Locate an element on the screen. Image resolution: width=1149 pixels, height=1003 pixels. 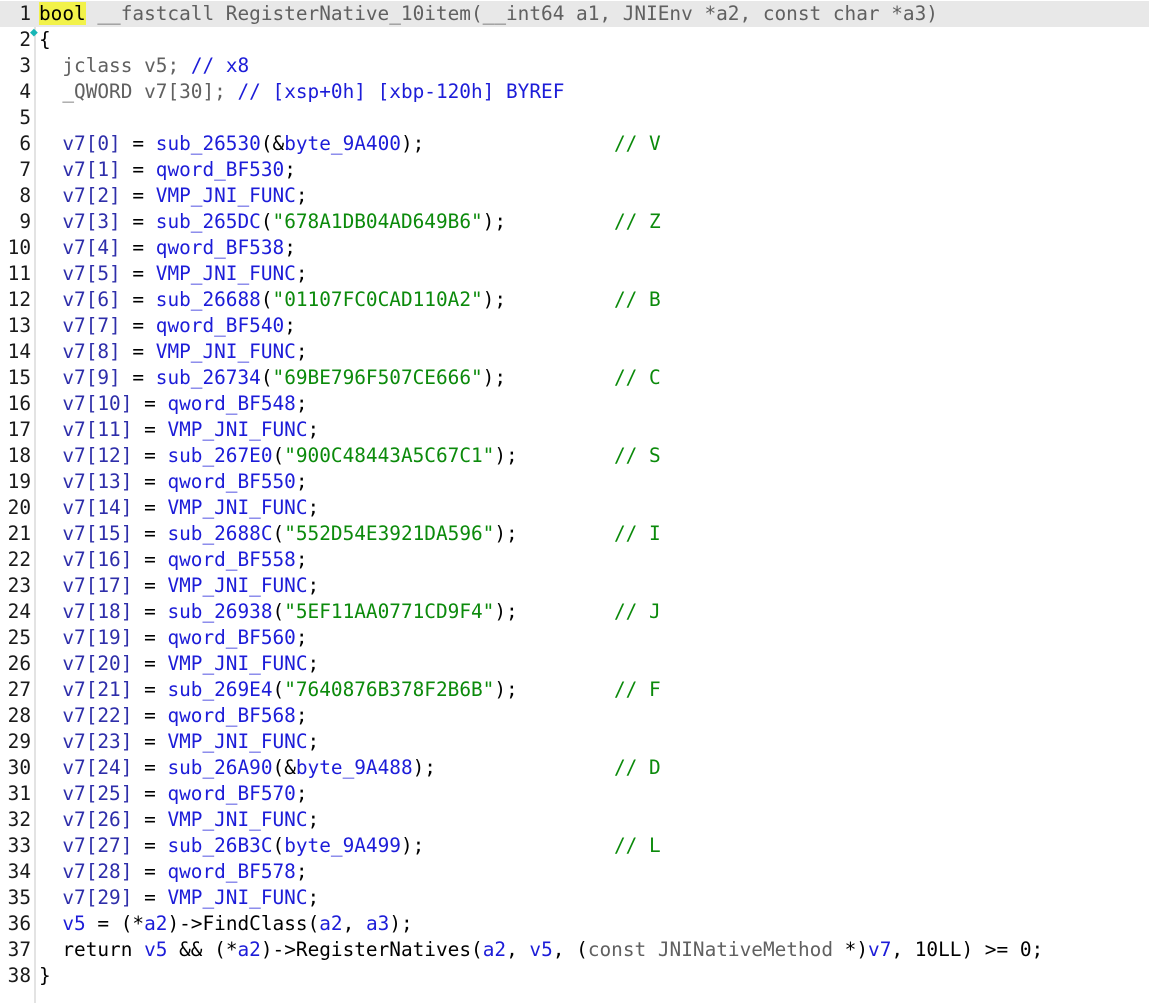
line-code: v7[13] = qword_BF550; is located at coordinates (173, 482).